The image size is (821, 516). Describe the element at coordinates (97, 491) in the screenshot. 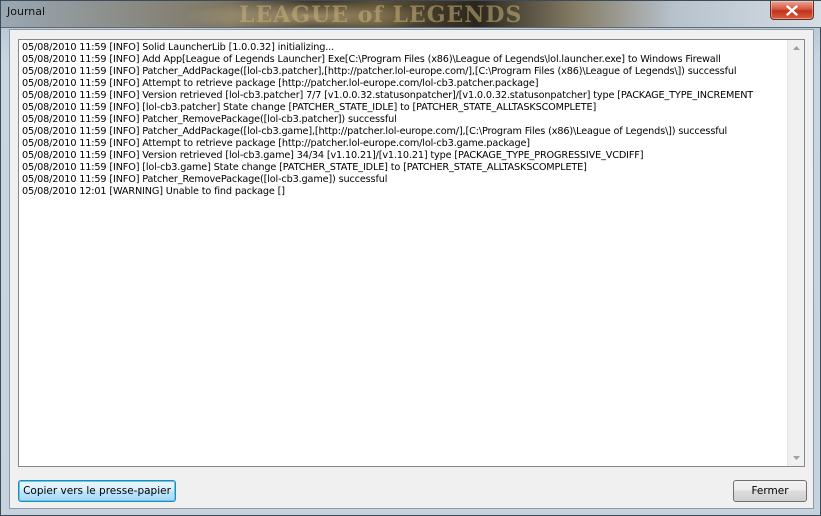

I see `copy-to-clipboard-button: Copier vers le presse-papier` at that location.